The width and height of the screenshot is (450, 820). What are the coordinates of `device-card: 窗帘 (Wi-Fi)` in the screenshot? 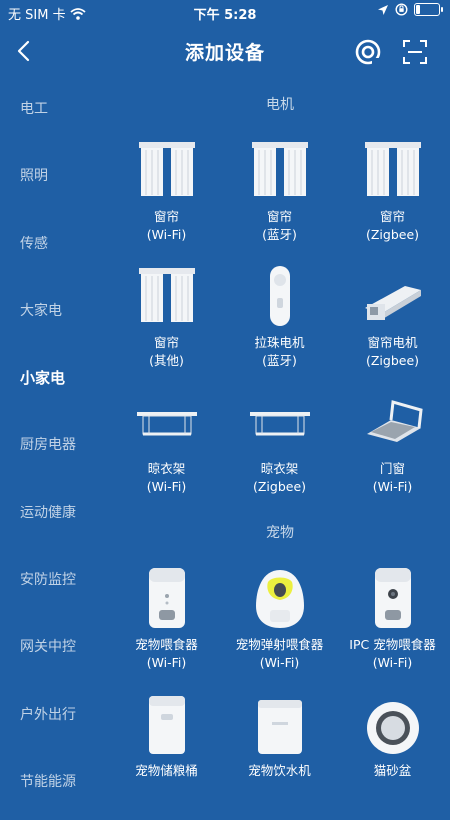 It's located at (166, 193).